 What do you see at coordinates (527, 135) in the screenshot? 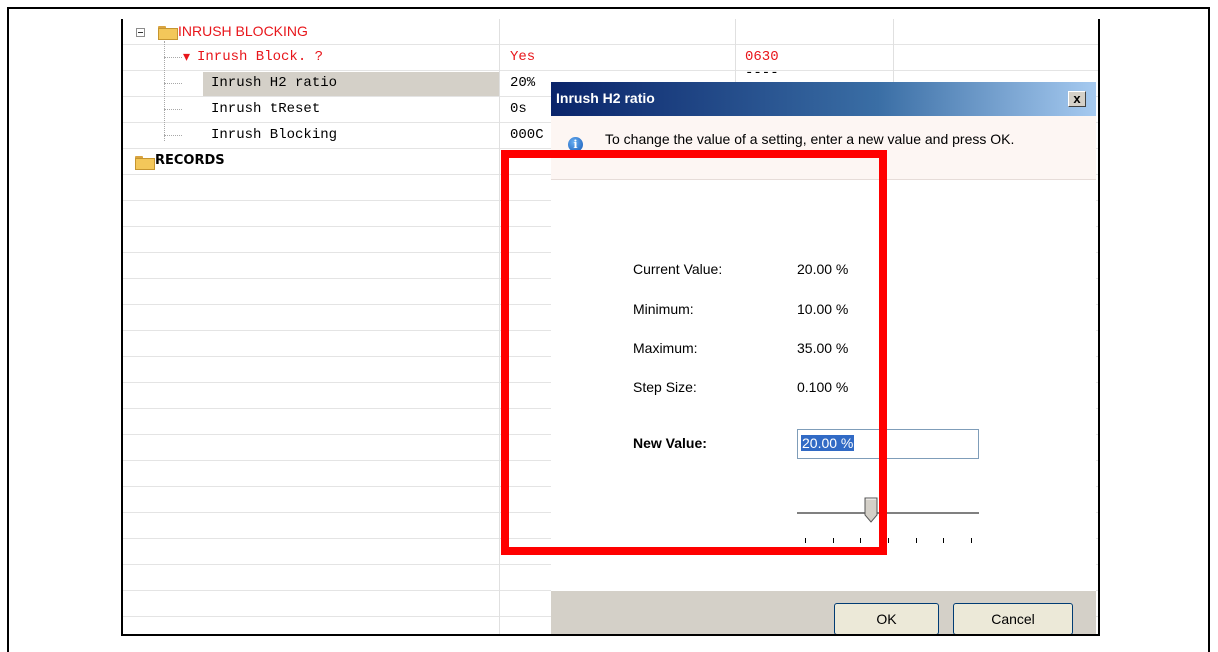
I see `setting-value: 000C` at bounding box center [527, 135].